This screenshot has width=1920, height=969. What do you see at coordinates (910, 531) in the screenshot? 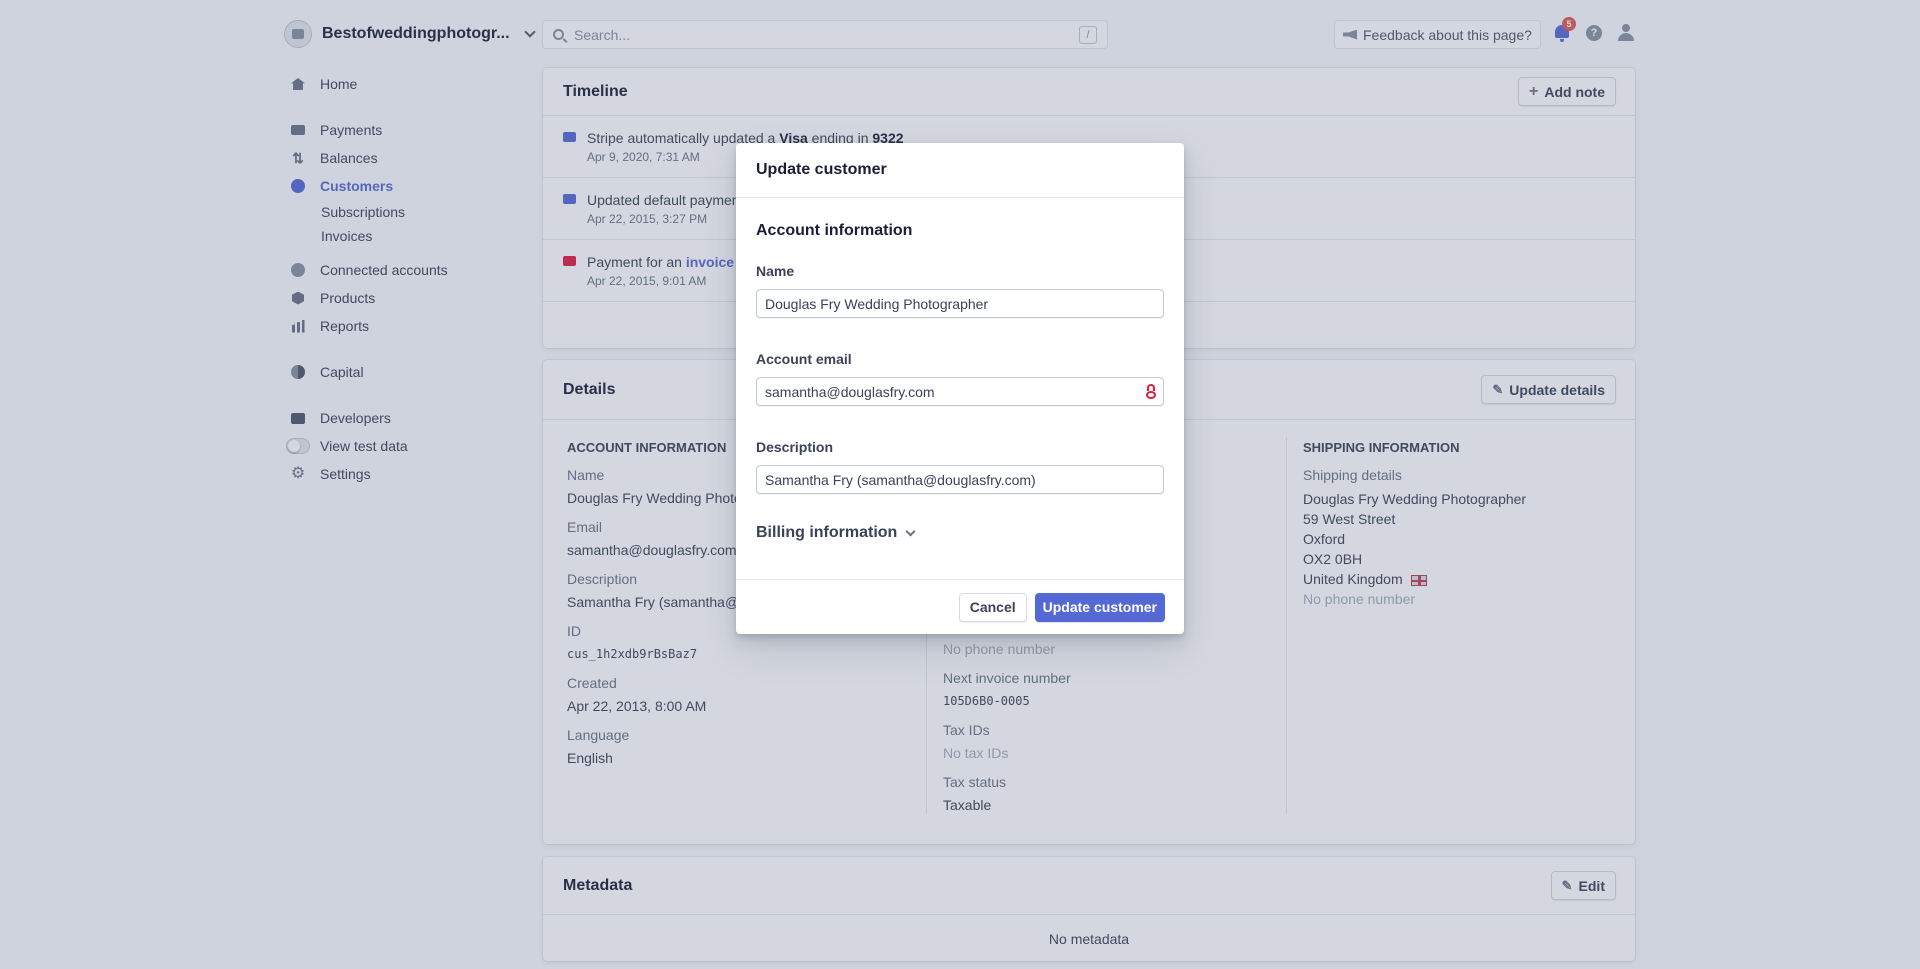
I see `chevron-down-icon` at bounding box center [910, 531].